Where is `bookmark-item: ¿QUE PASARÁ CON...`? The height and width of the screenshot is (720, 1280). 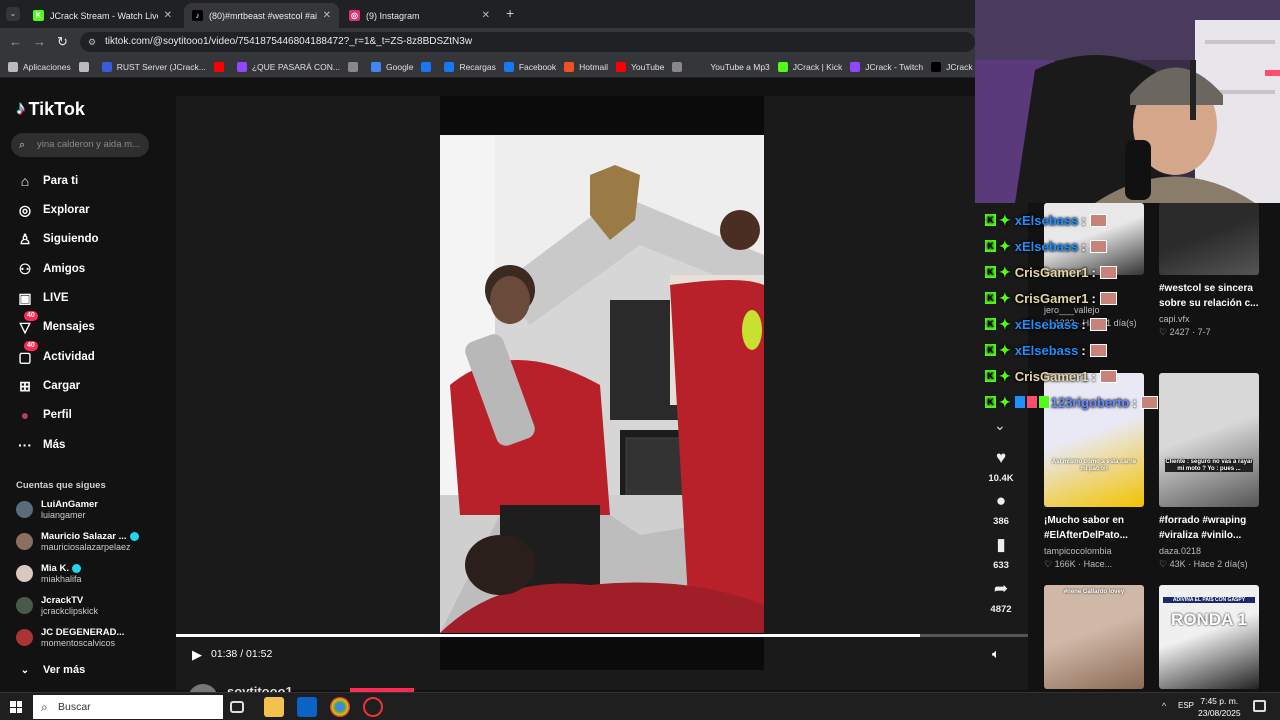 bookmark-item: ¿QUE PASARÁ CON... is located at coordinates (288, 66).